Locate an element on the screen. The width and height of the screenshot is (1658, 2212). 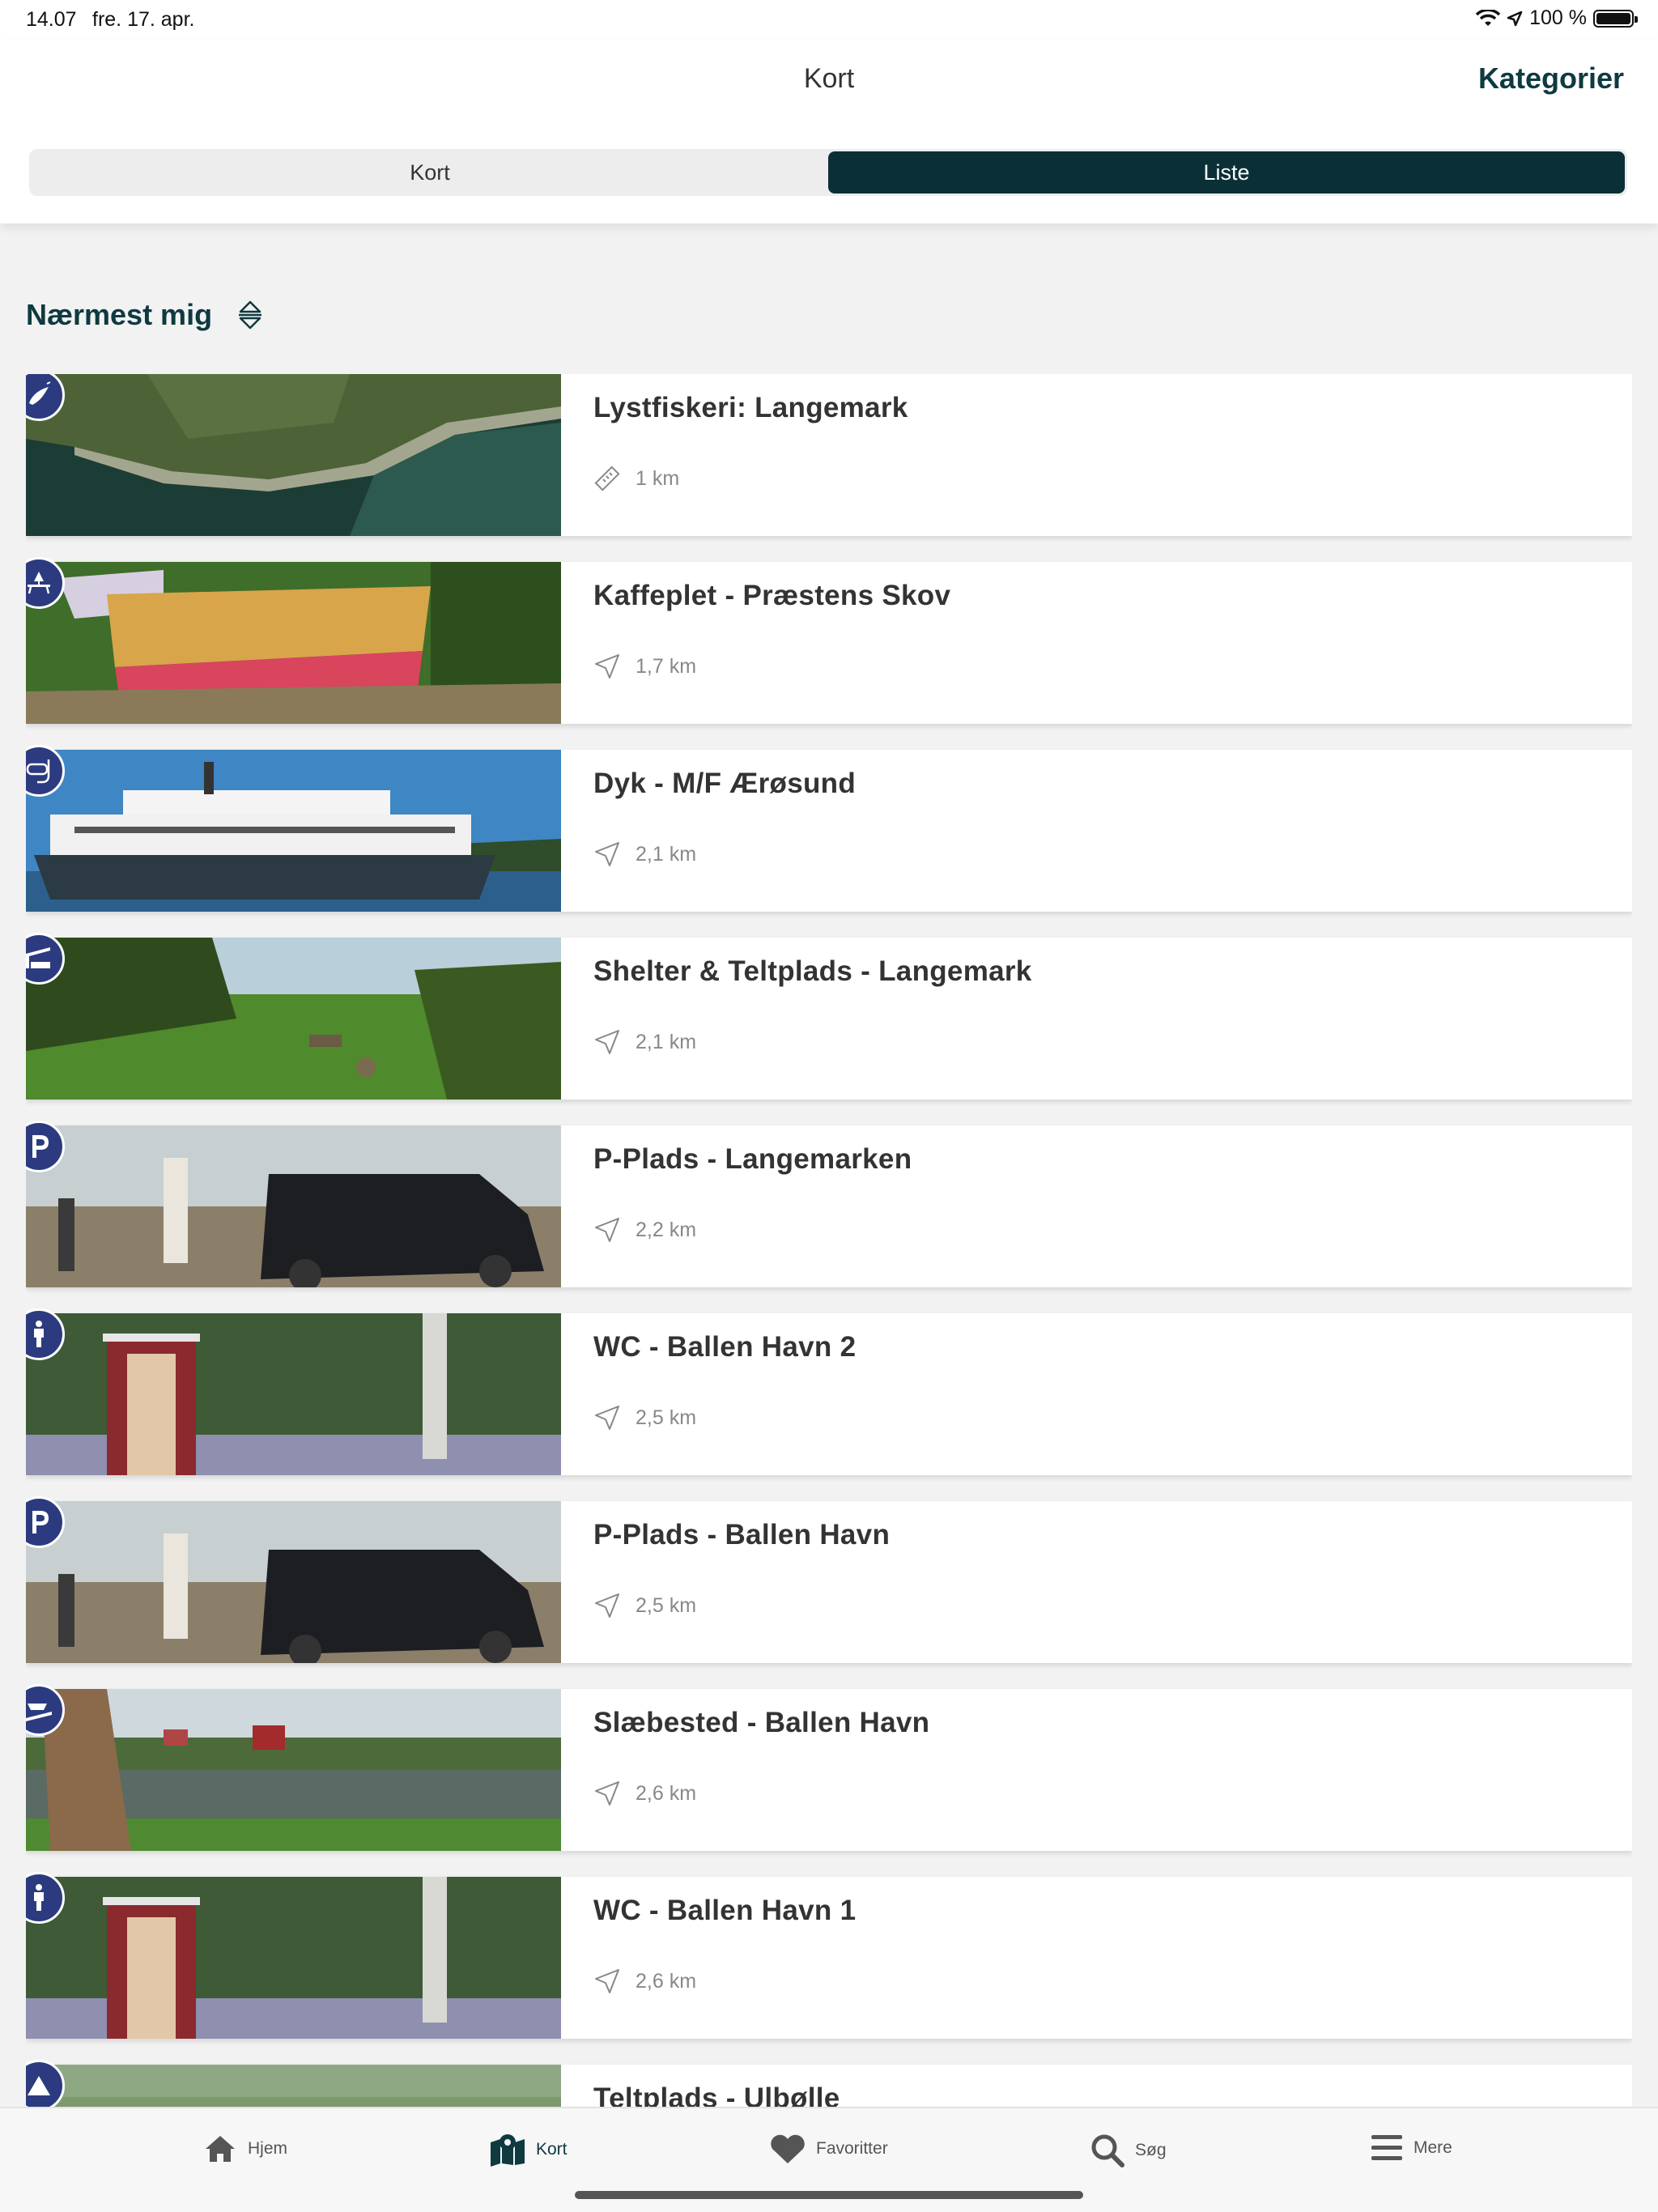
header: Kort Kategorier Kort Liste is located at coordinates (829, 131).